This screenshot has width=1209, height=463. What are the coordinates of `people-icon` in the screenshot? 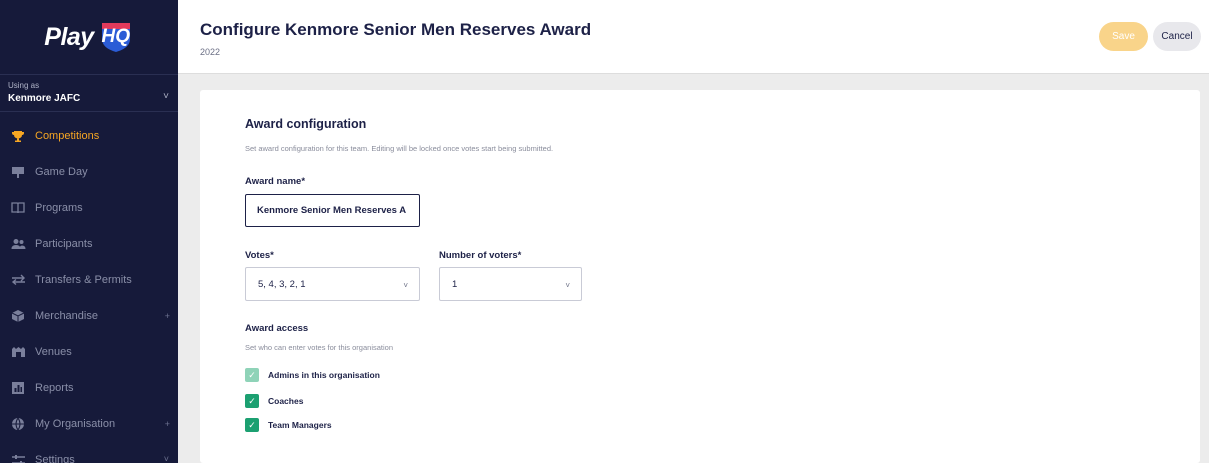 It's located at (18, 244).